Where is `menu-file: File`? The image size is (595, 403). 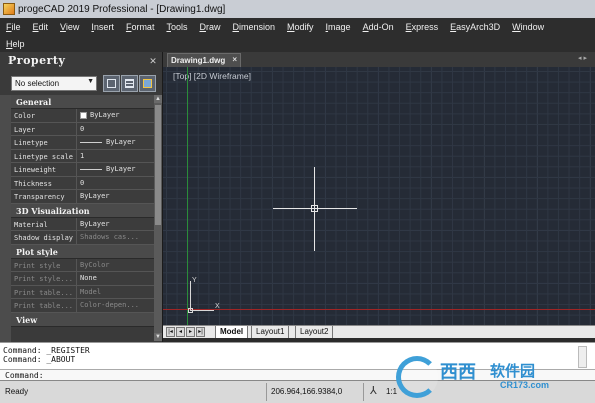
menu-file: File is located at coordinates (13, 27).